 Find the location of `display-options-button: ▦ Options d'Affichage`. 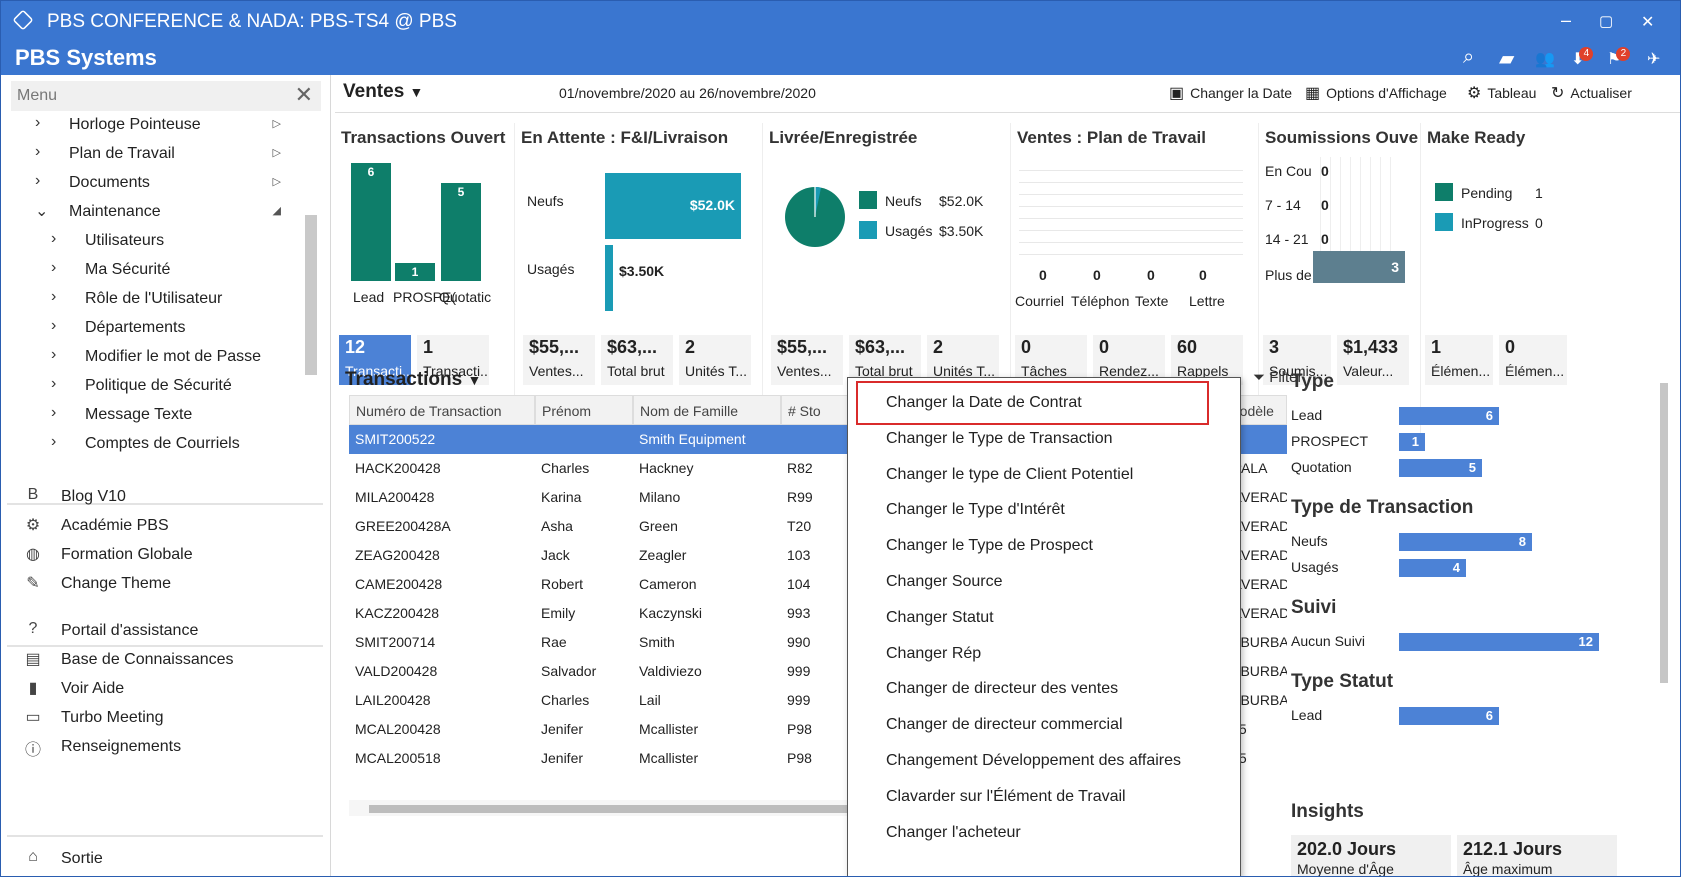

display-options-button: ▦ Options d'Affichage is located at coordinates (1376, 93).